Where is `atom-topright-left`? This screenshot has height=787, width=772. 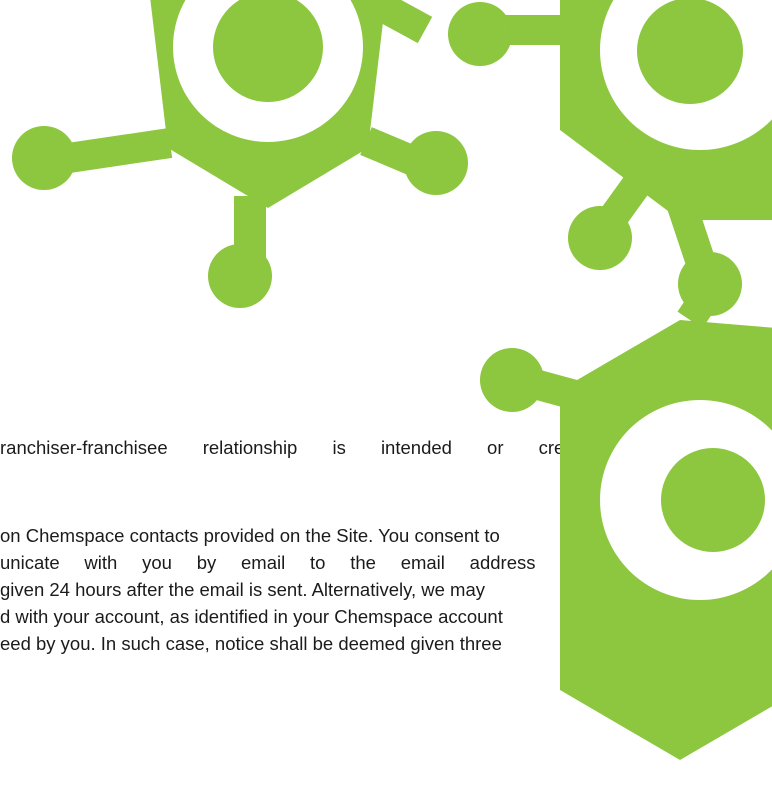 atom-topright-left is located at coordinates (480, 34).